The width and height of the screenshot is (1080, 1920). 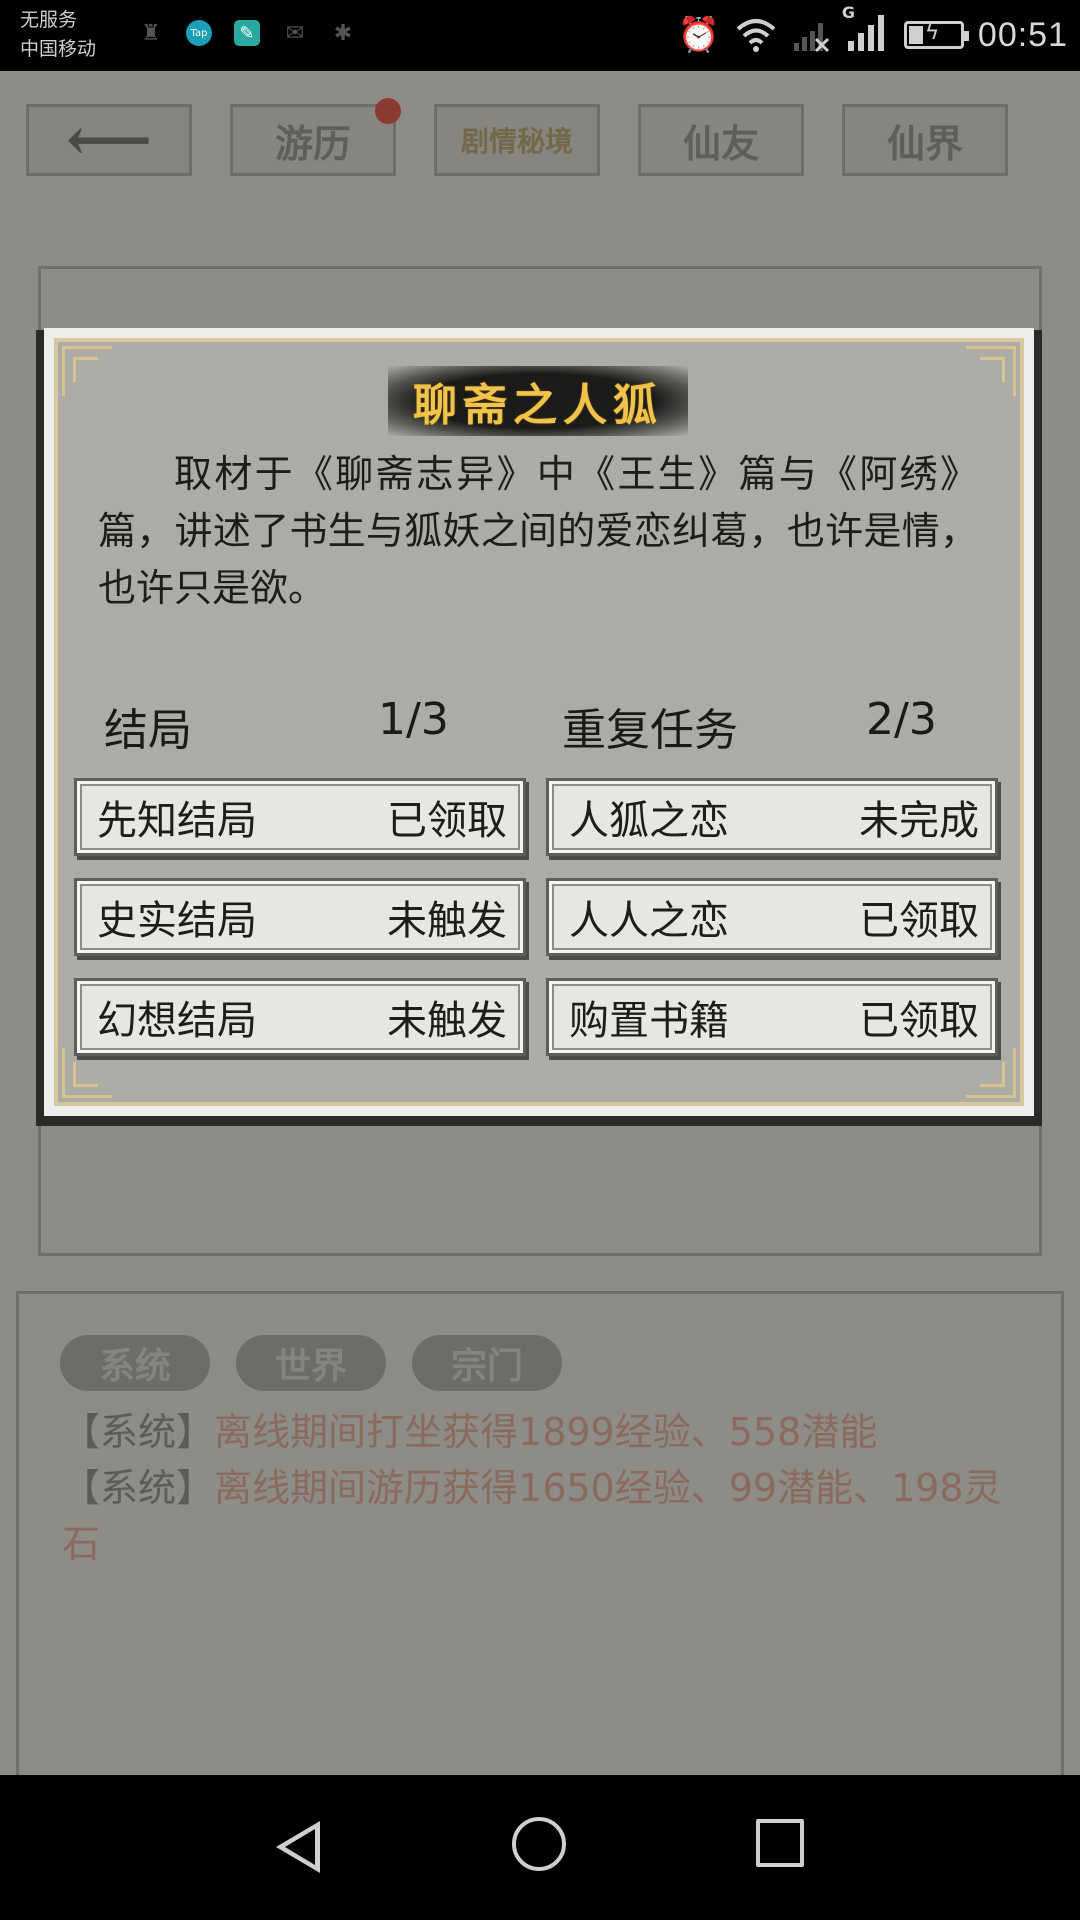 I want to click on network-type: G, so click(x=848, y=12).